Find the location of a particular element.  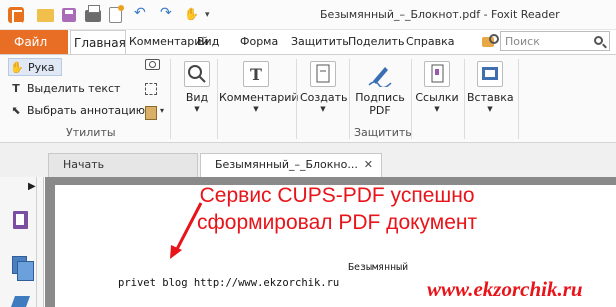

sign-pdf-label-line2: PDF is located at coordinates (380, 110).